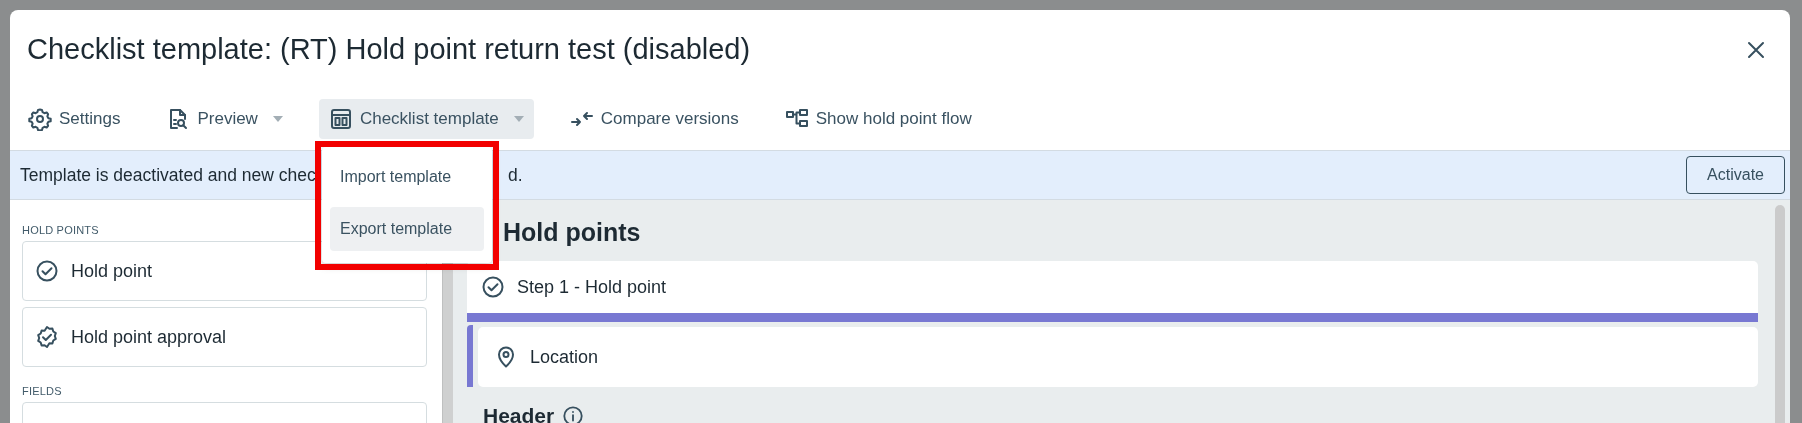 The image size is (1802, 423). I want to click on dialog-title: Checklist template: (RT) Hold point return test (disabled), so click(389, 49).